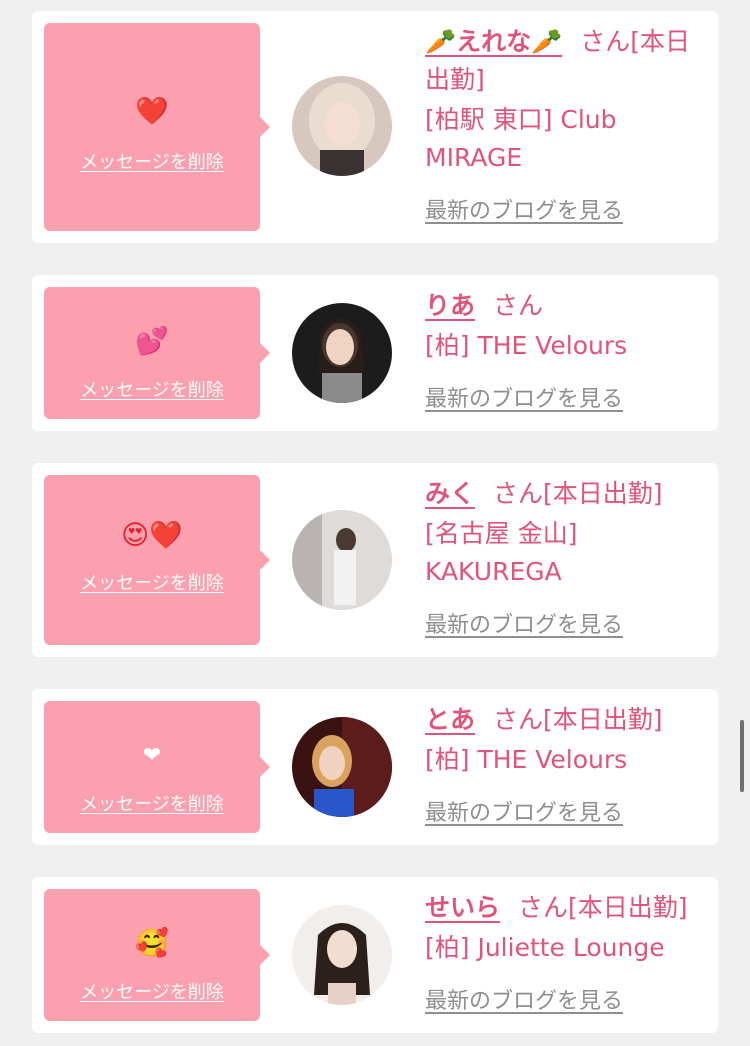 This screenshot has height=1046, width=750. What do you see at coordinates (152, 943) in the screenshot?
I see `smiling-face-with-hearts-icon: 🥰` at bounding box center [152, 943].